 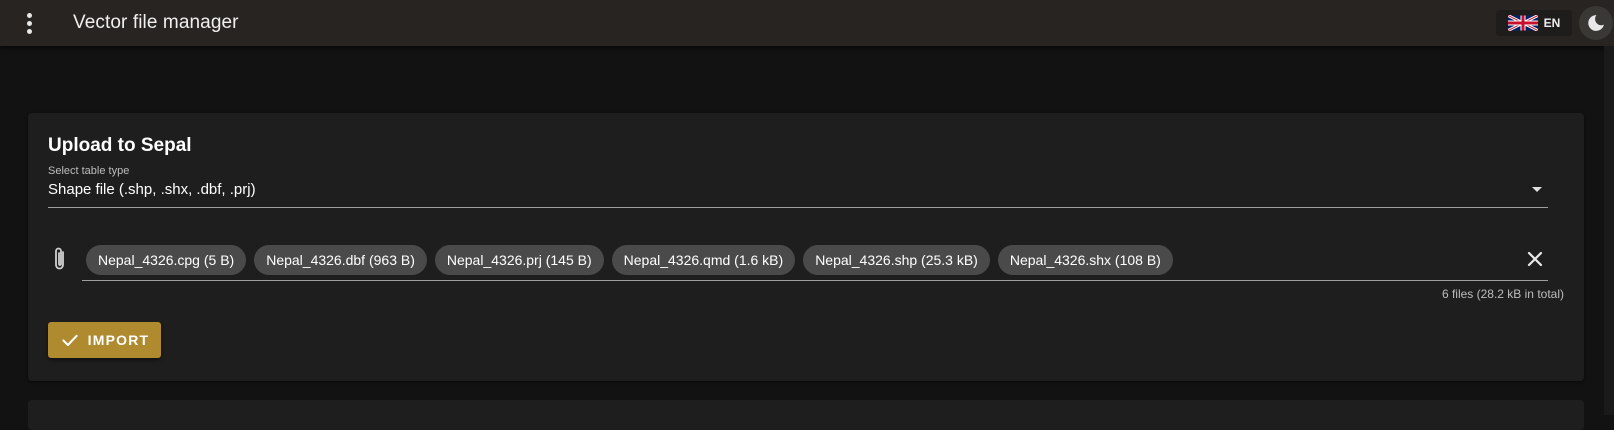 What do you see at coordinates (120, 145) in the screenshot?
I see `card-title: Upload to Sepal` at bounding box center [120, 145].